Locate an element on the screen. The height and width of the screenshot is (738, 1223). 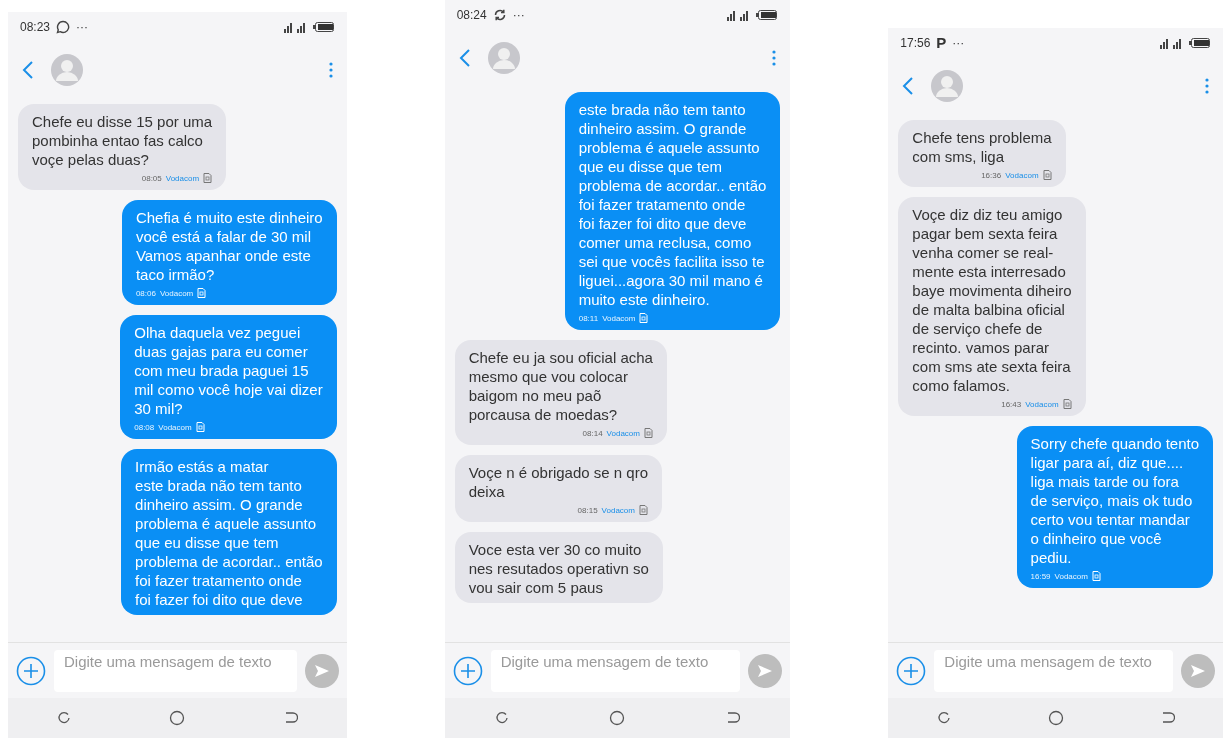
status-time: 08:24 is located at coordinates (471, 15).